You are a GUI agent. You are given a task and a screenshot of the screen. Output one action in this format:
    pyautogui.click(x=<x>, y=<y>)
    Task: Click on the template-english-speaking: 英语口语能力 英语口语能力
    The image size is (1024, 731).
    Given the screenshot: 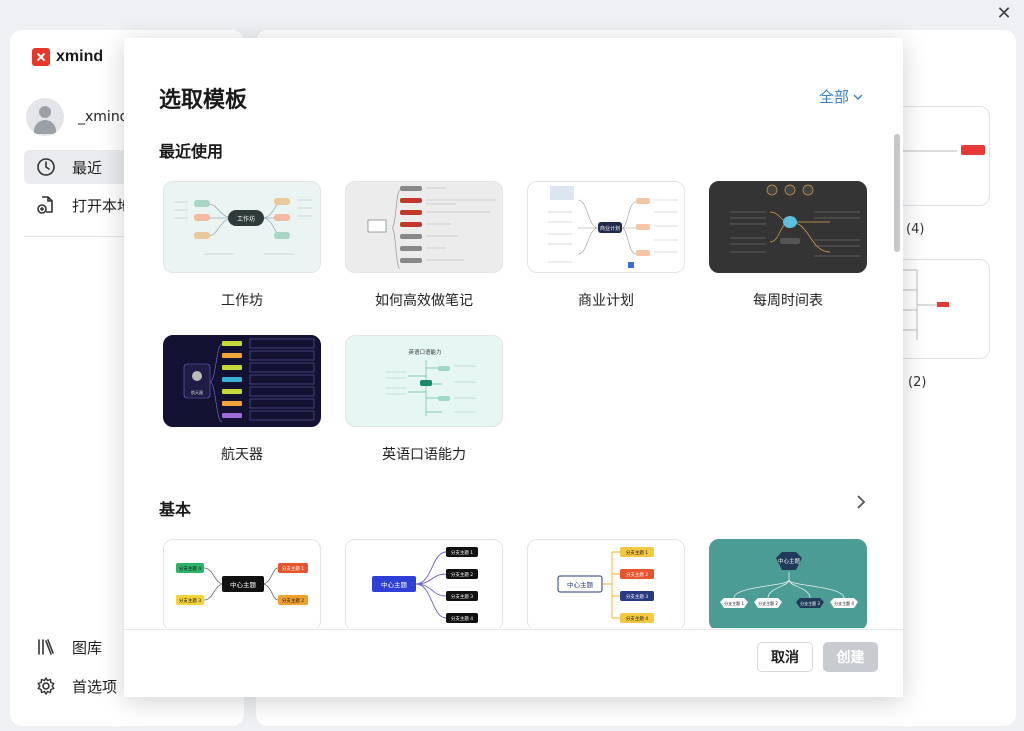 What is the action you would take?
    pyautogui.click(x=424, y=399)
    